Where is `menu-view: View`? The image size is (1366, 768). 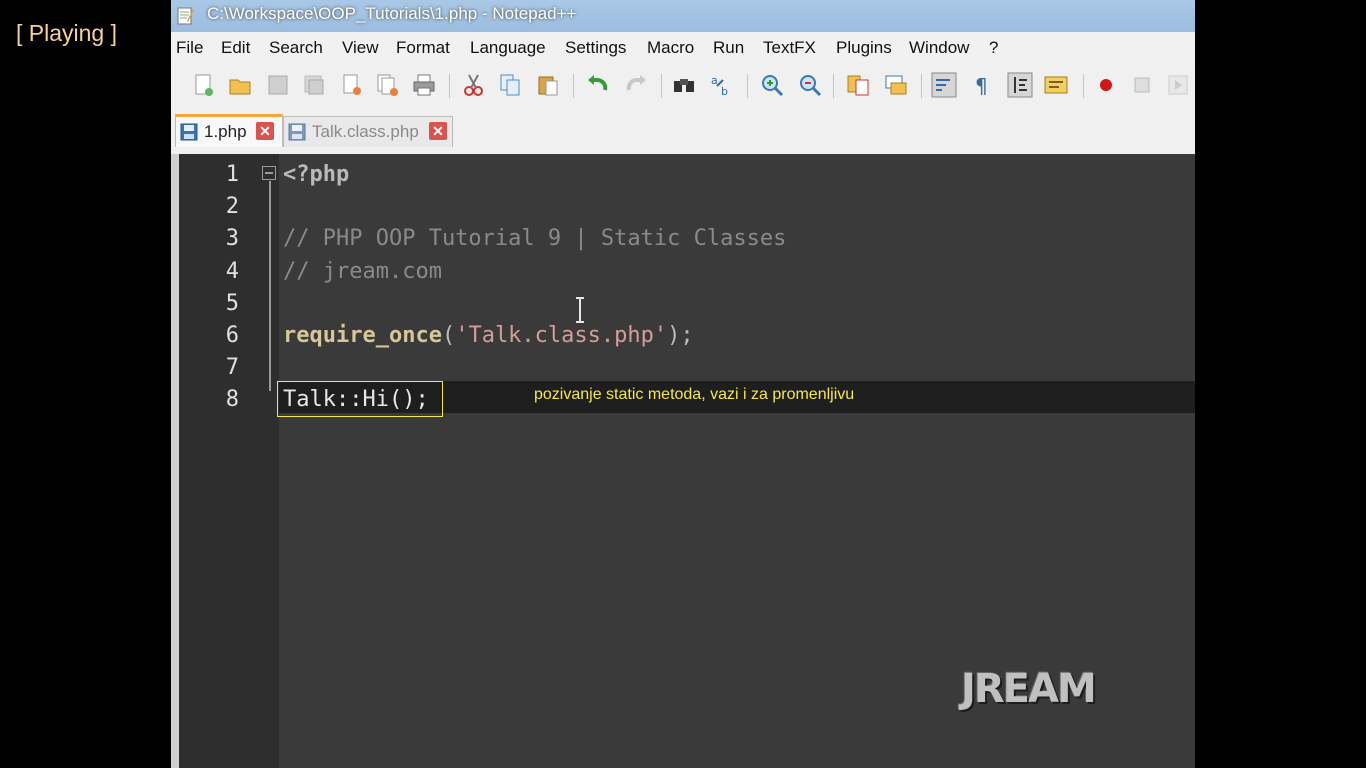
menu-view: View is located at coordinates (360, 48).